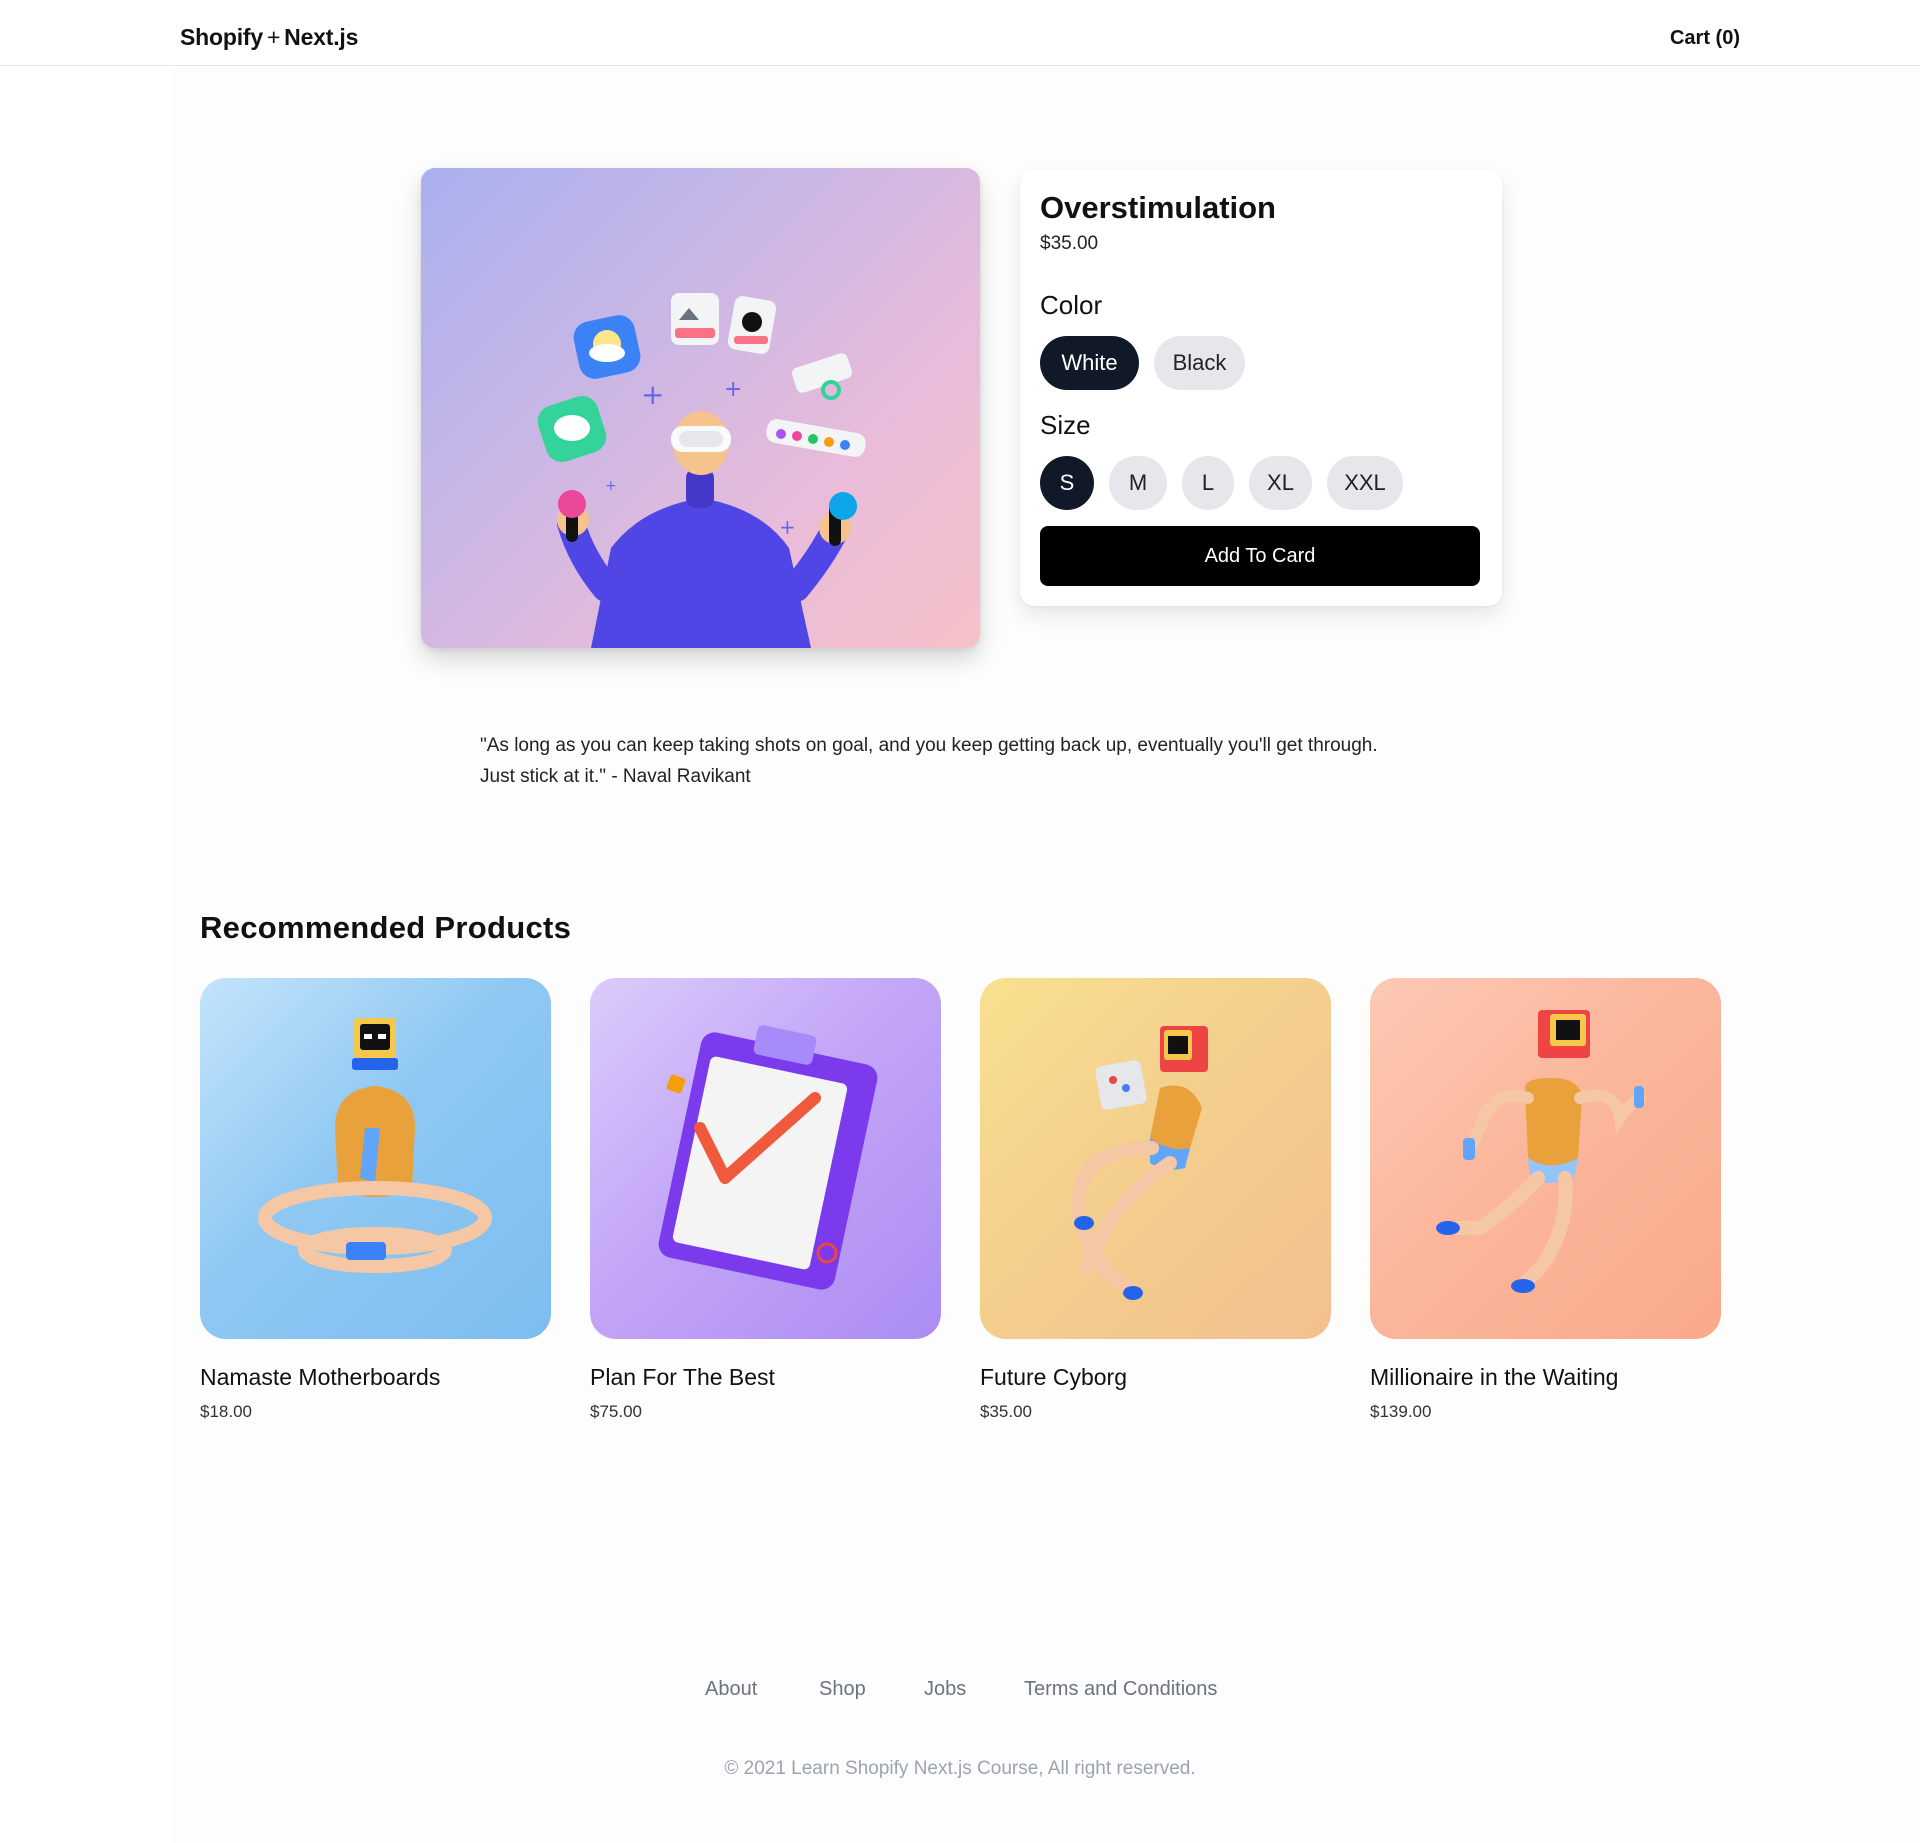 The height and width of the screenshot is (1843, 1920). What do you see at coordinates (1260, 556) in the screenshot?
I see `add-to-cart-button: Add To Card` at bounding box center [1260, 556].